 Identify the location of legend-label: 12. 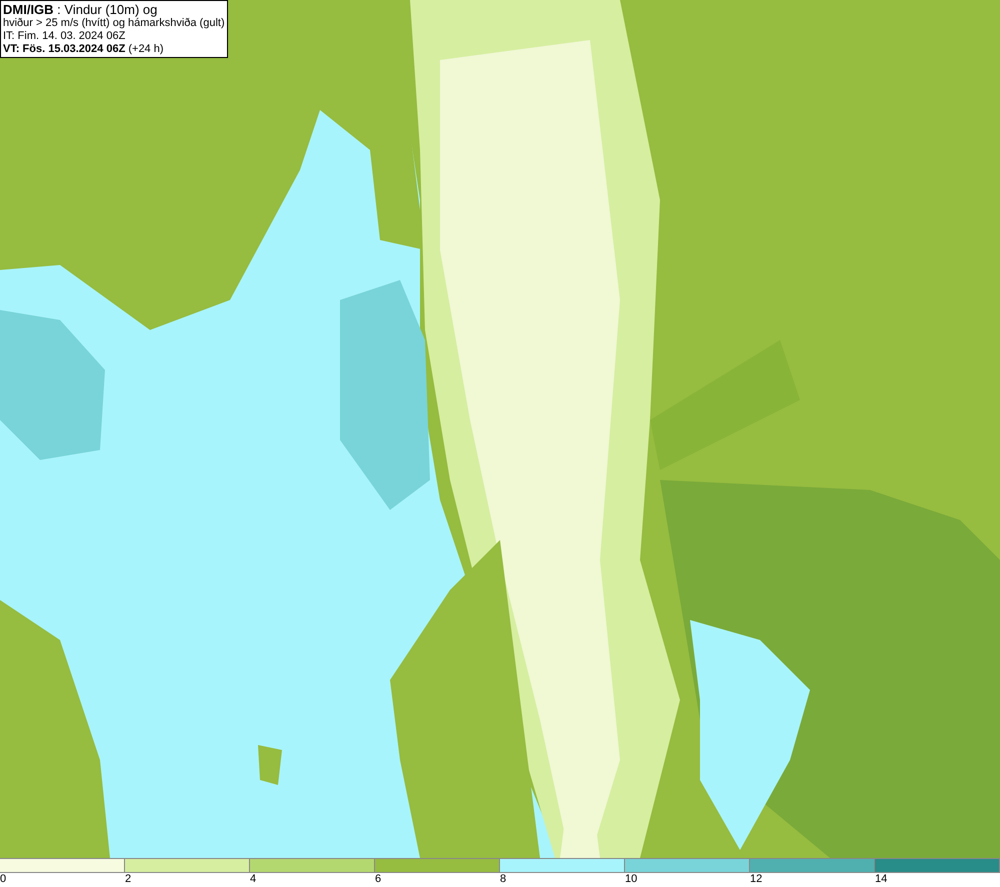
(756, 879).